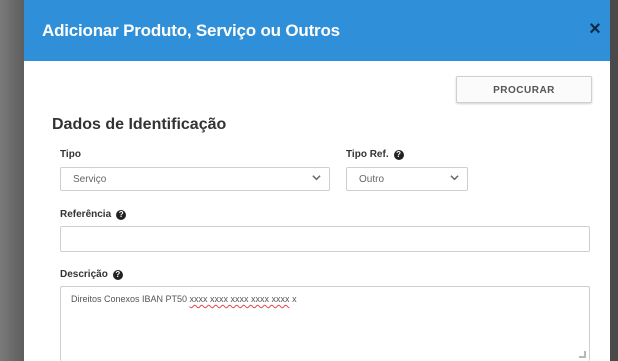  What do you see at coordinates (239, 299) in the screenshot?
I see `descricao-text-misspelled: xxxx xxxx xxxx xxxx xxxx` at bounding box center [239, 299].